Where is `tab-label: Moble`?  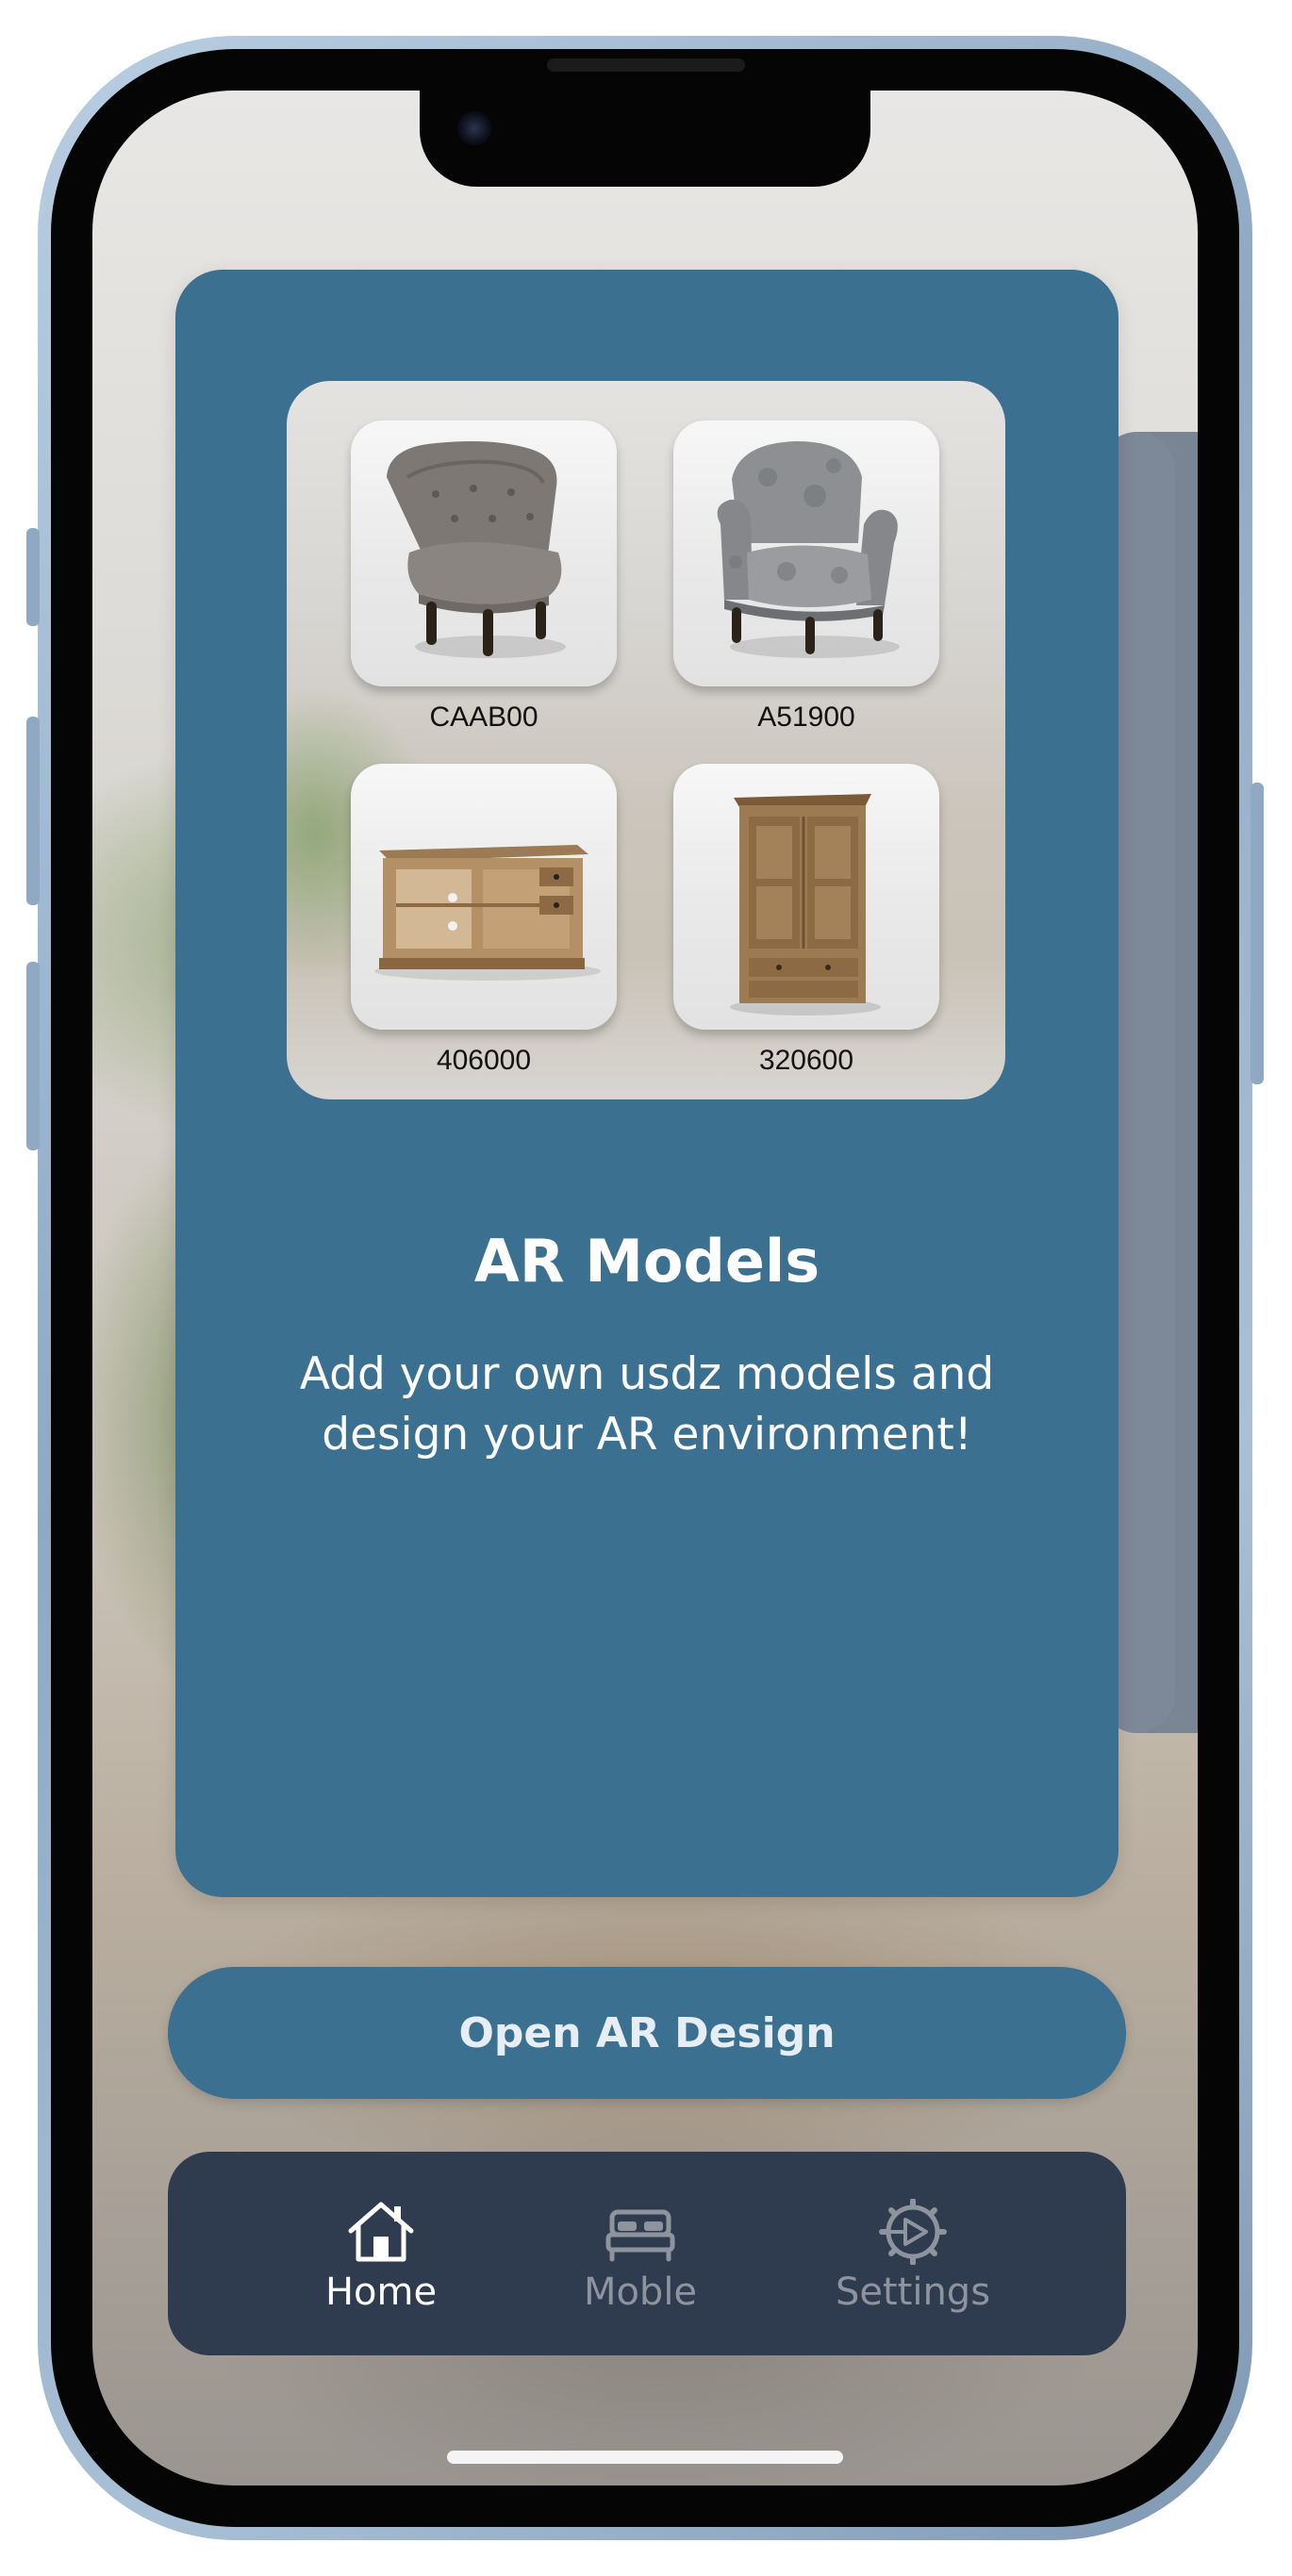
tab-label: Moble is located at coordinates (640, 2292).